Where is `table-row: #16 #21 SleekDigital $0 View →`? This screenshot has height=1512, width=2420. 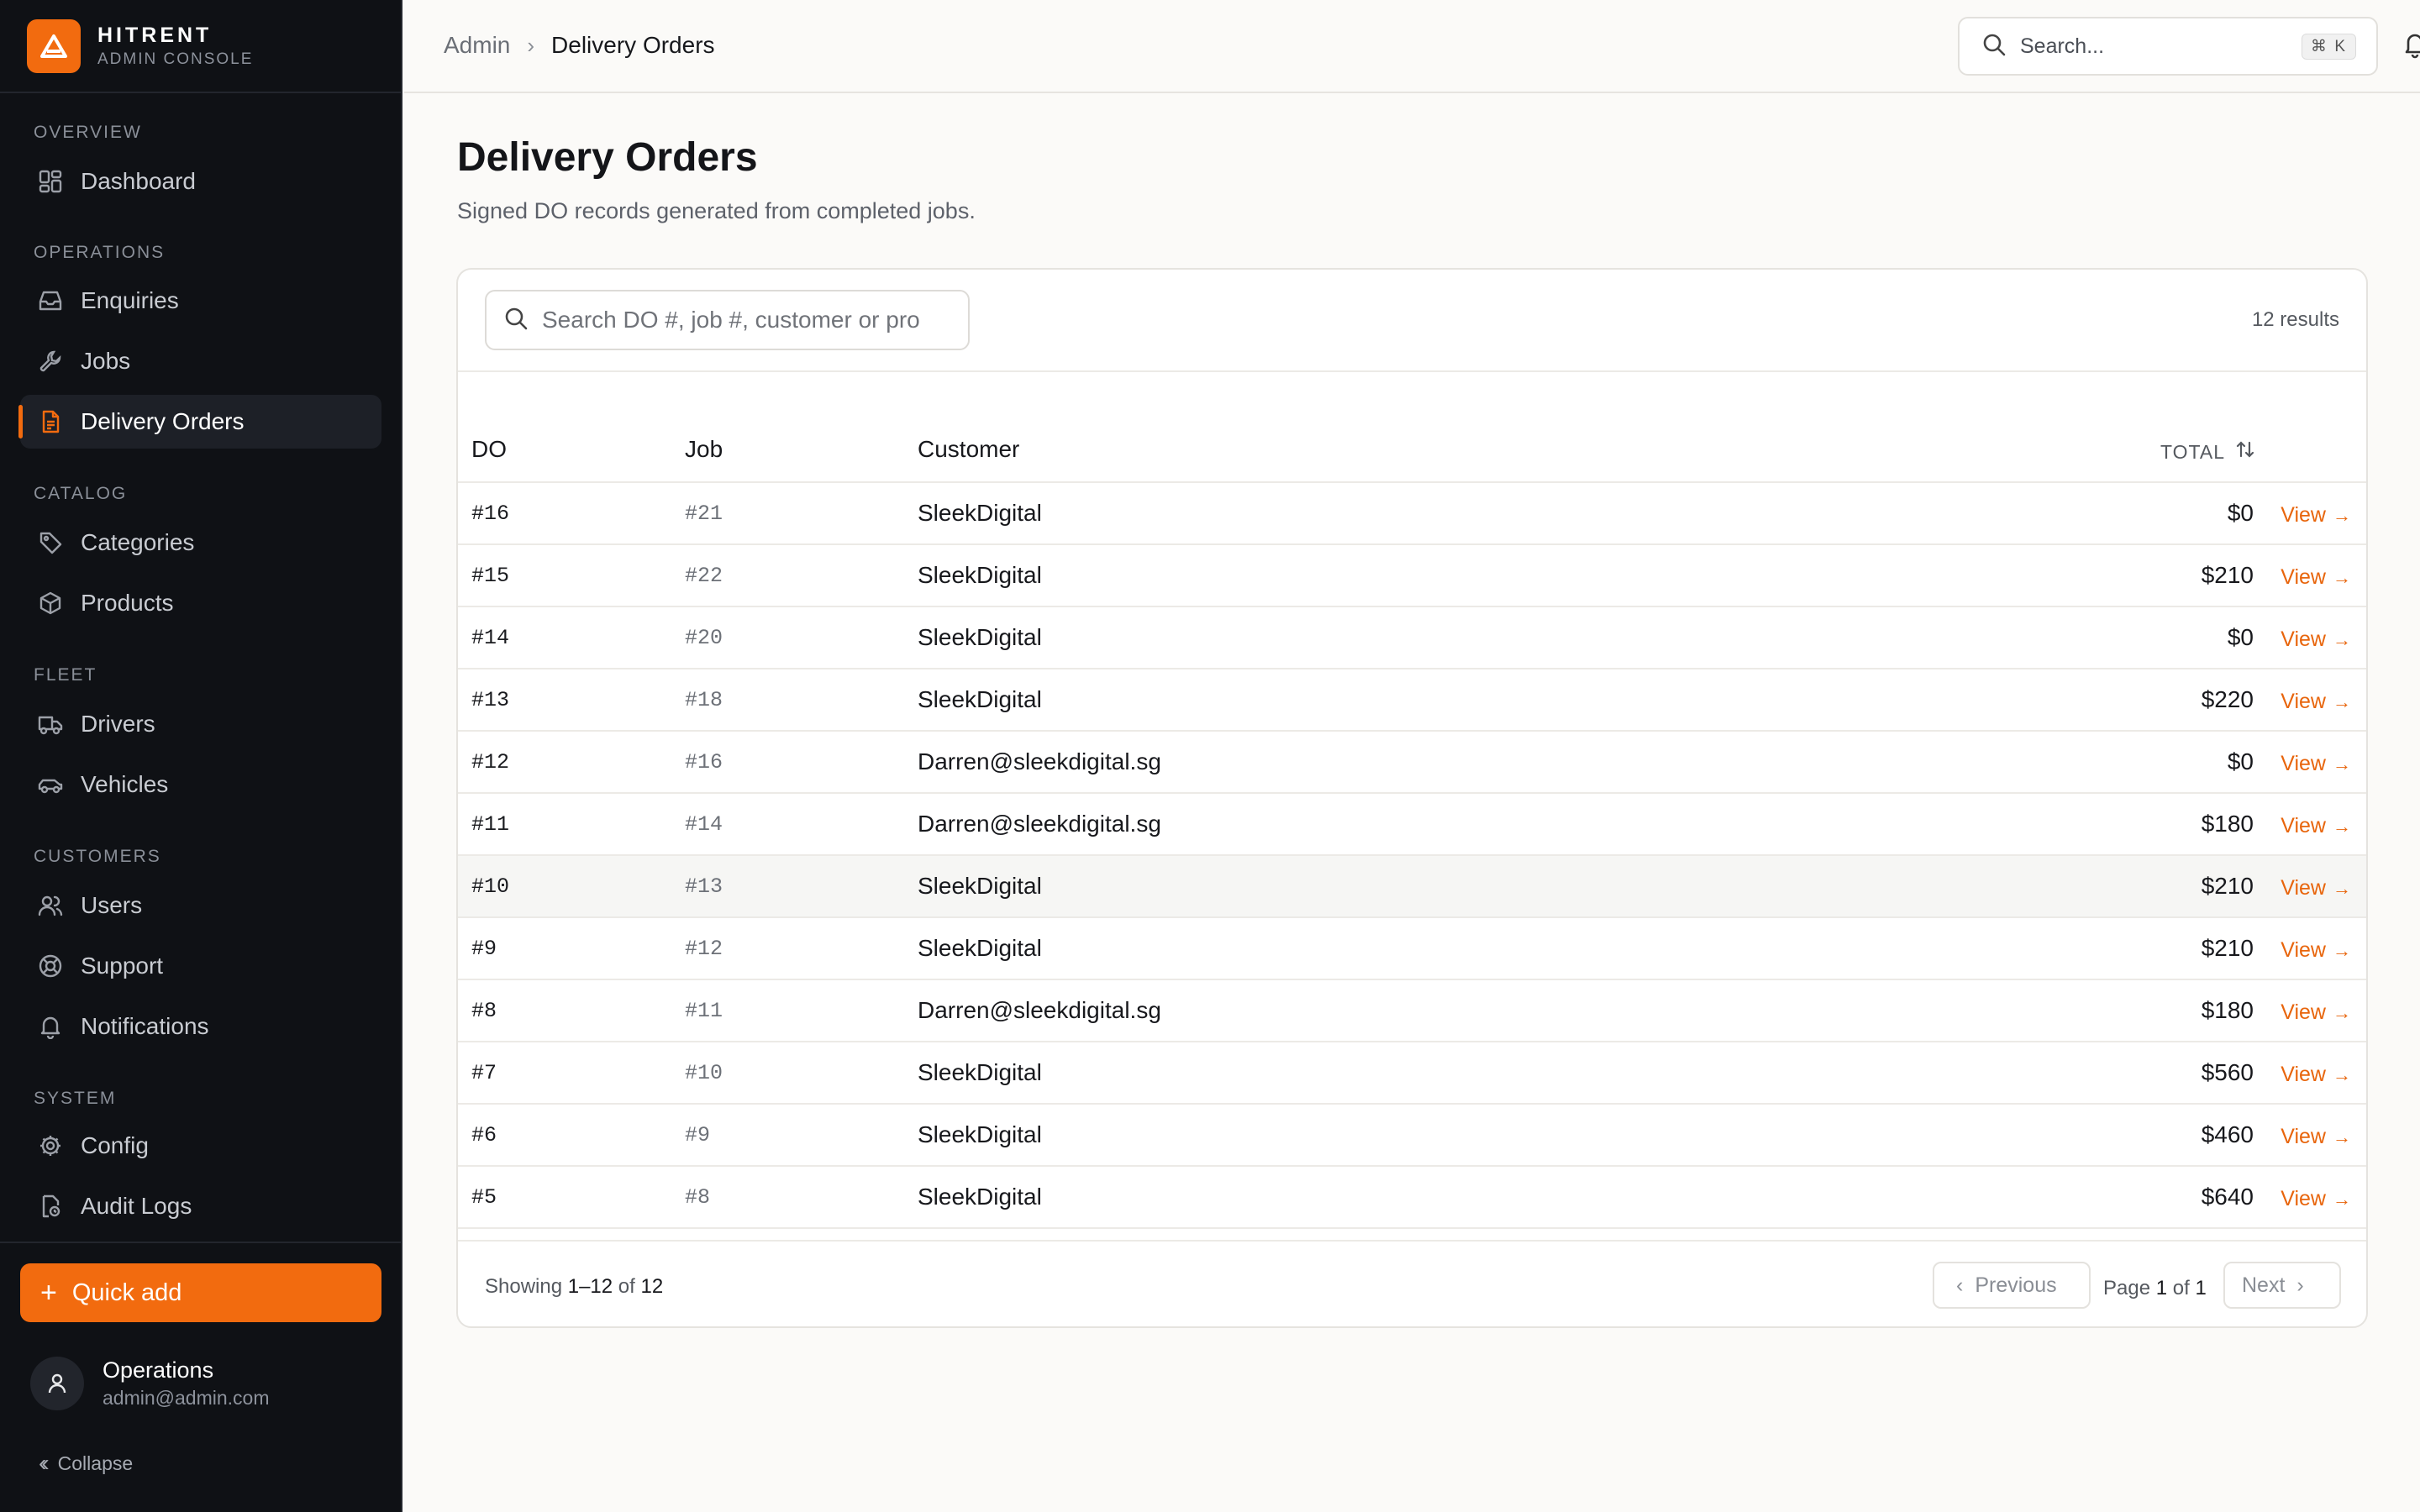 table-row: #16 #21 SleekDigital $0 View → is located at coordinates (1412, 514).